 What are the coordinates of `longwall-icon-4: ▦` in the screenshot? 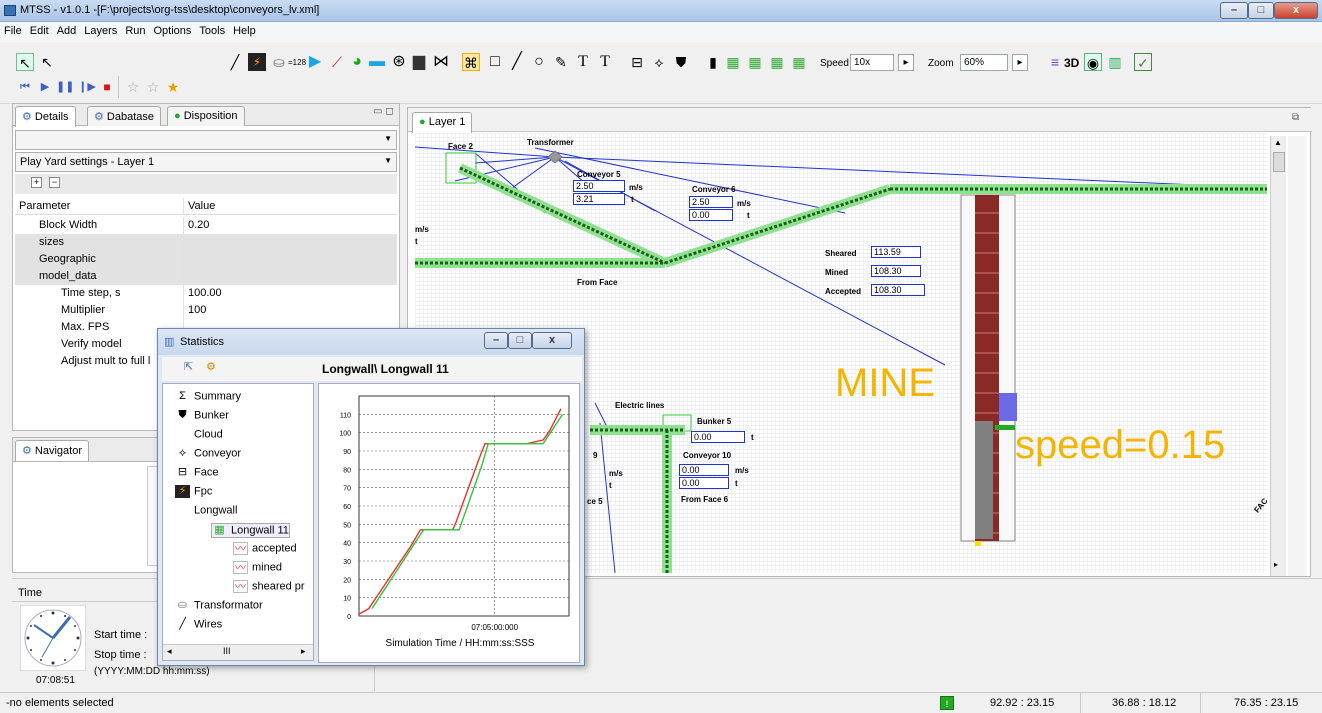 It's located at (799, 62).